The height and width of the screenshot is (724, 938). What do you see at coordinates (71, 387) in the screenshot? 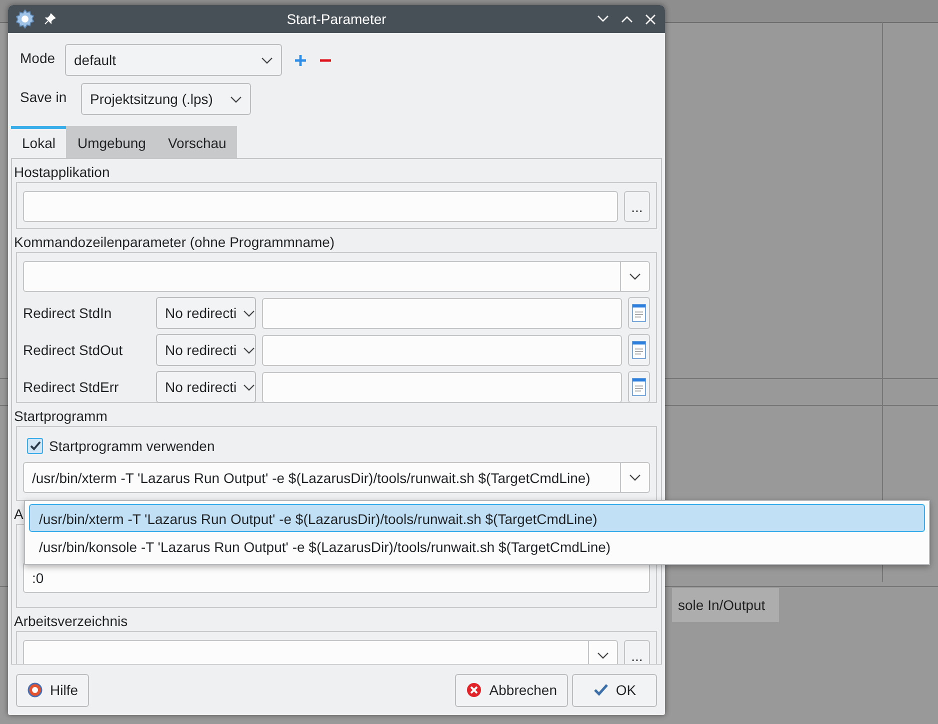
I see `redirect-label: Redirect StdErr` at bounding box center [71, 387].